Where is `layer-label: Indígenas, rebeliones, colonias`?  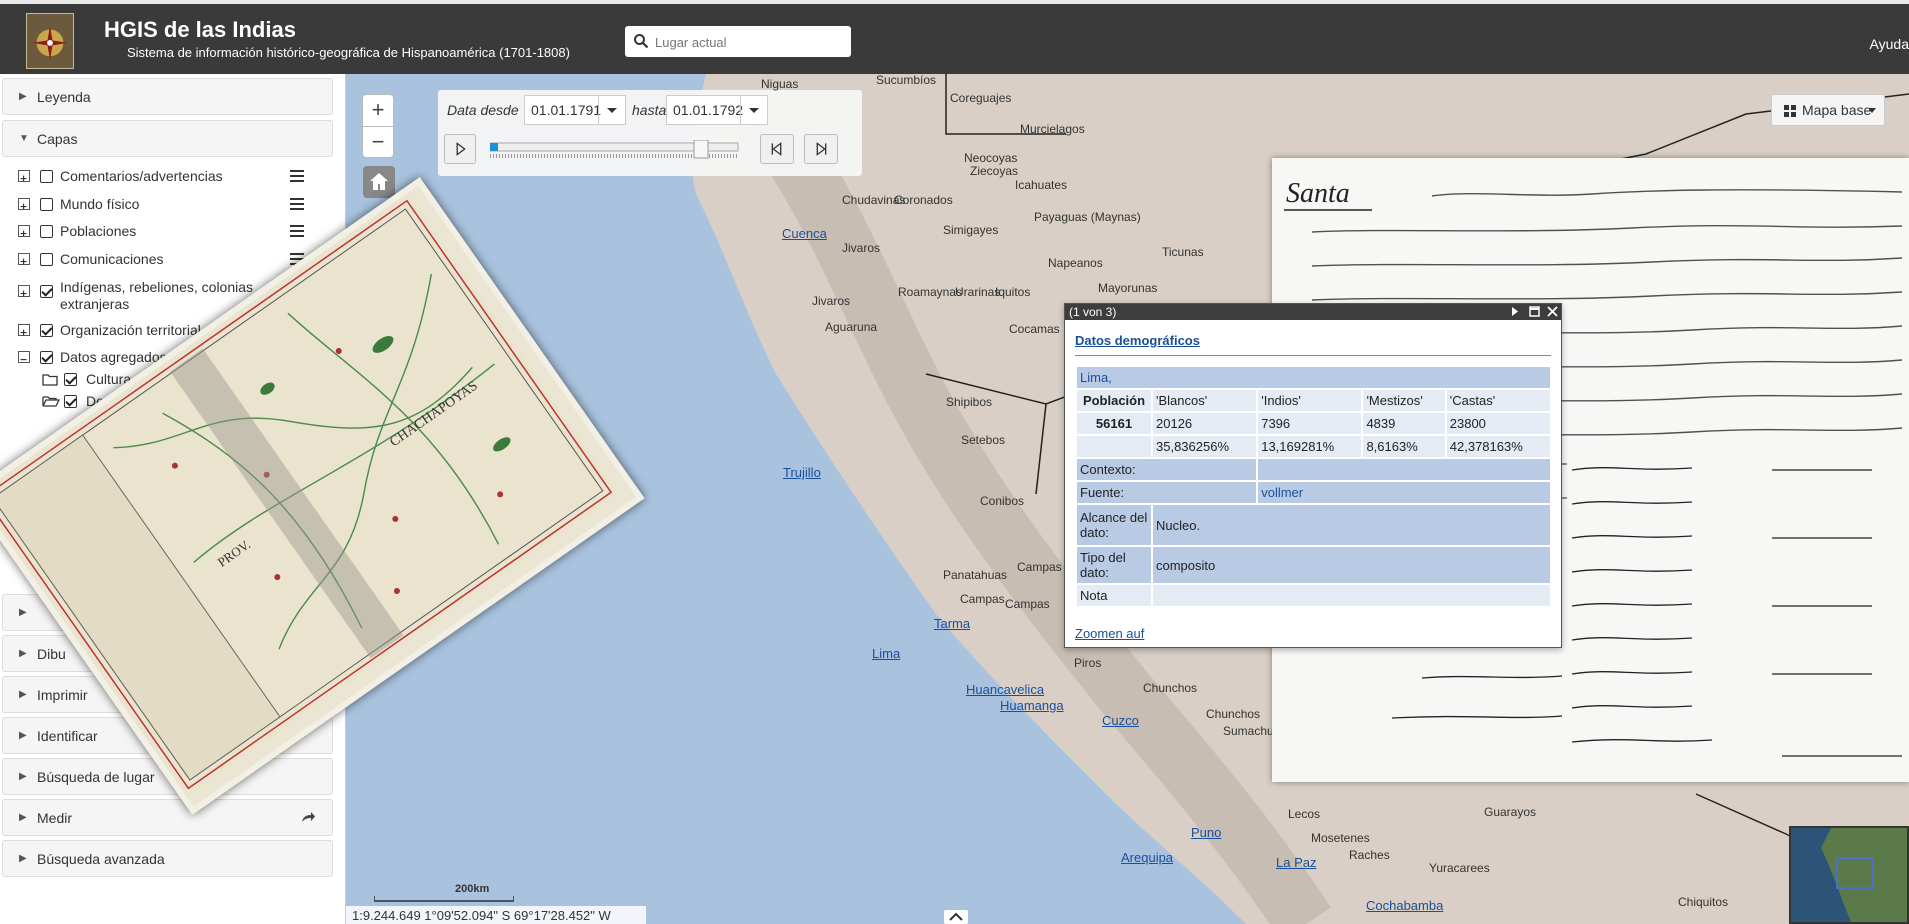 layer-label: Indígenas, rebeliones, colonias is located at coordinates (157, 287).